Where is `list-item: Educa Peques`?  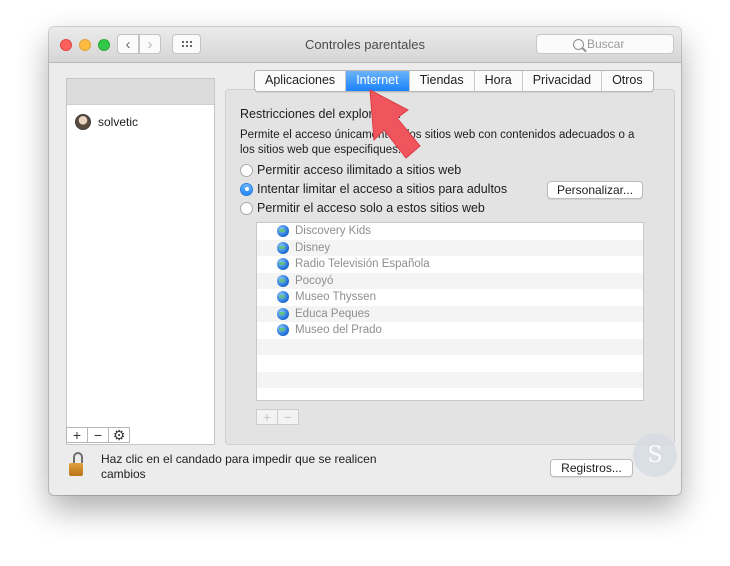
list-item: Educa Peques is located at coordinates (450, 313).